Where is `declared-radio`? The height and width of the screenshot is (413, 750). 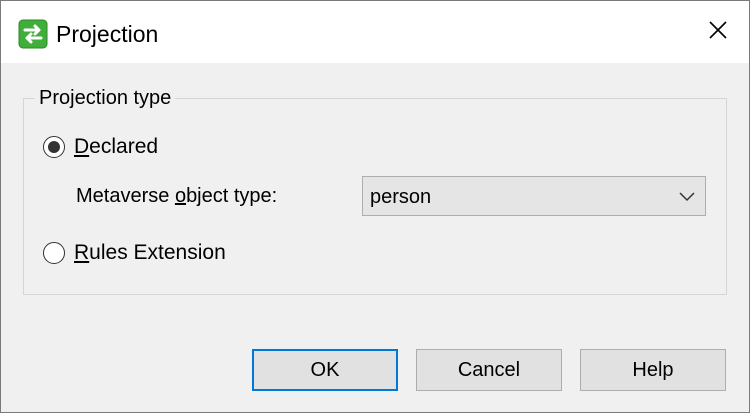 declared-radio is located at coordinates (54, 147).